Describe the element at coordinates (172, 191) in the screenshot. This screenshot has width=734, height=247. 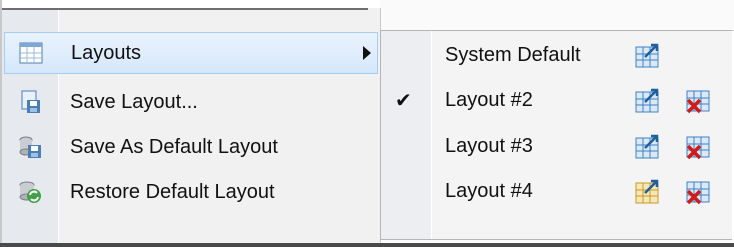
I see `menu-item-label: Restore Default Layout` at that location.